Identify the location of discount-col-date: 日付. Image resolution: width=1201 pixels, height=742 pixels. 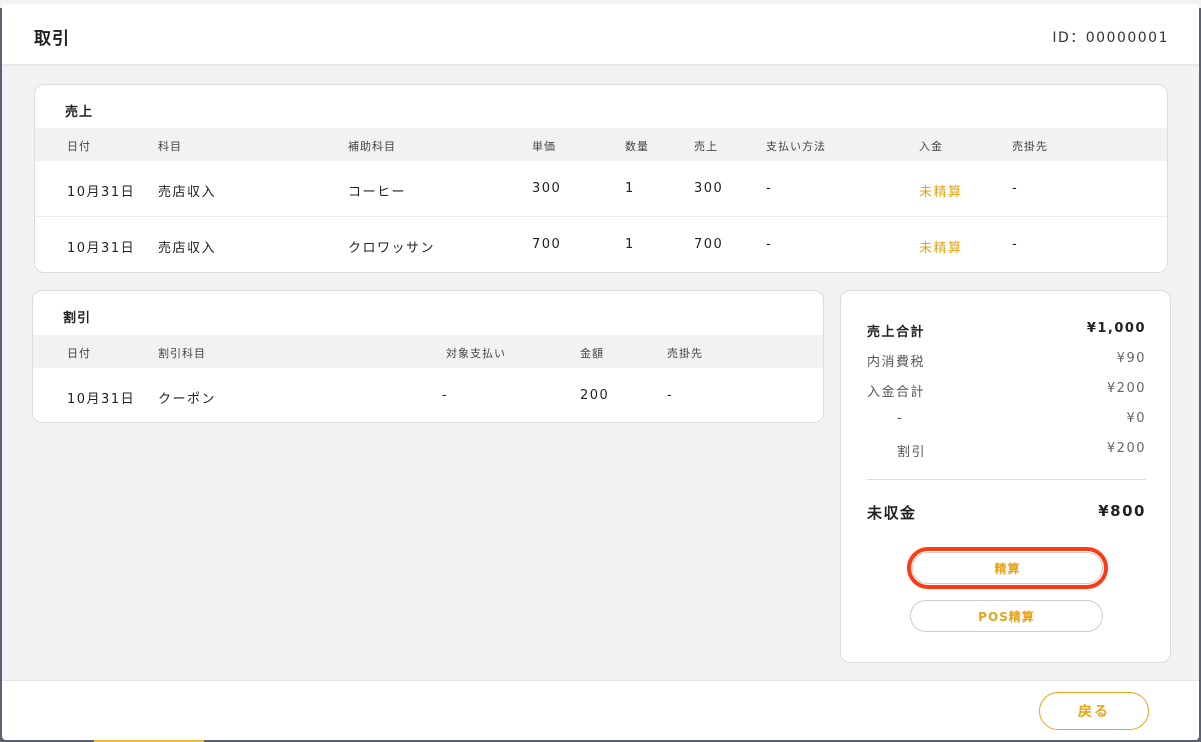
(79, 353).